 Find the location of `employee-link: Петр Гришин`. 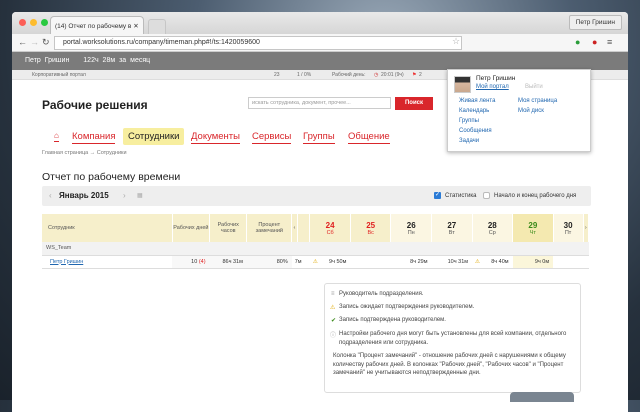

employee-link: Петр Гришин is located at coordinates (66, 262).